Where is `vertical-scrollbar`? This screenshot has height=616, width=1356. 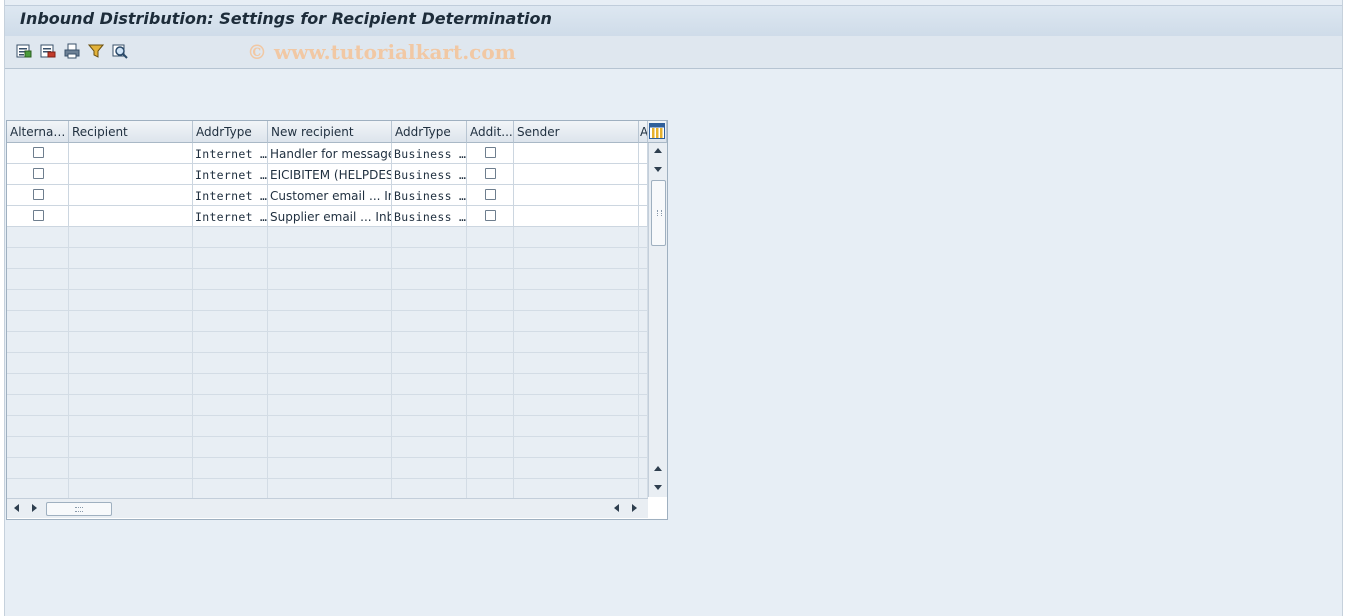
vertical-scrollbar is located at coordinates (657, 320).